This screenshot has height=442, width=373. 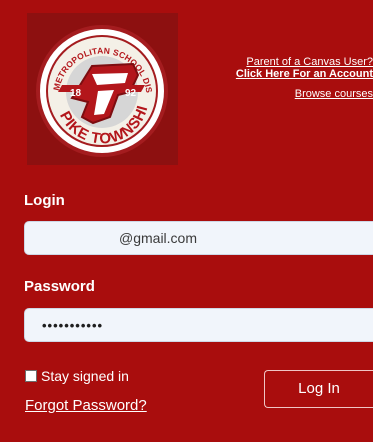 What do you see at coordinates (31, 376) in the screenshot?
I see `stay-signed-in-checkbox` at bounding box center [31, 376].